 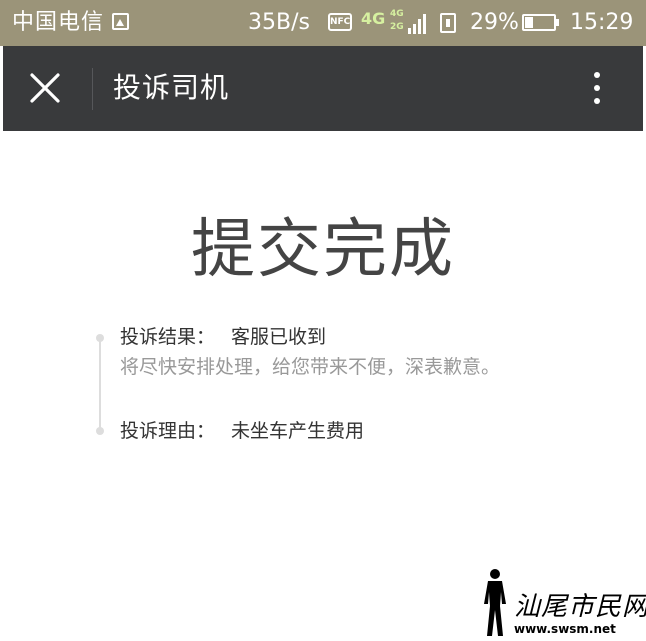 What do you see at coordinates (168, 337) in the screenshot?
I see `complaint-result-label: 投诉结果：` at bounding box center [168, 337].